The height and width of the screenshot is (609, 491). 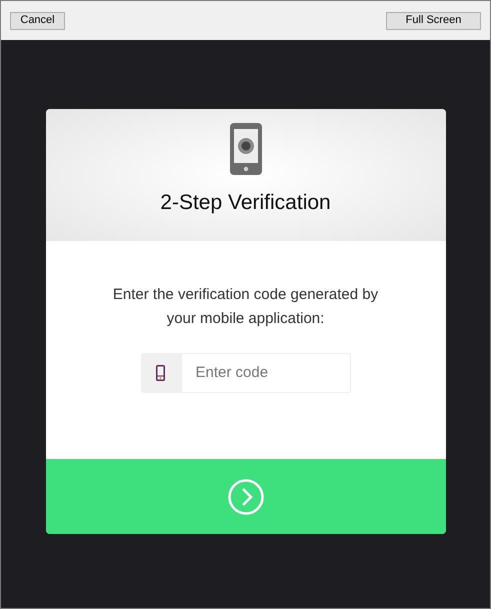 I want to click on full-screen-button: Full Screen, so click(x=433, y=21).